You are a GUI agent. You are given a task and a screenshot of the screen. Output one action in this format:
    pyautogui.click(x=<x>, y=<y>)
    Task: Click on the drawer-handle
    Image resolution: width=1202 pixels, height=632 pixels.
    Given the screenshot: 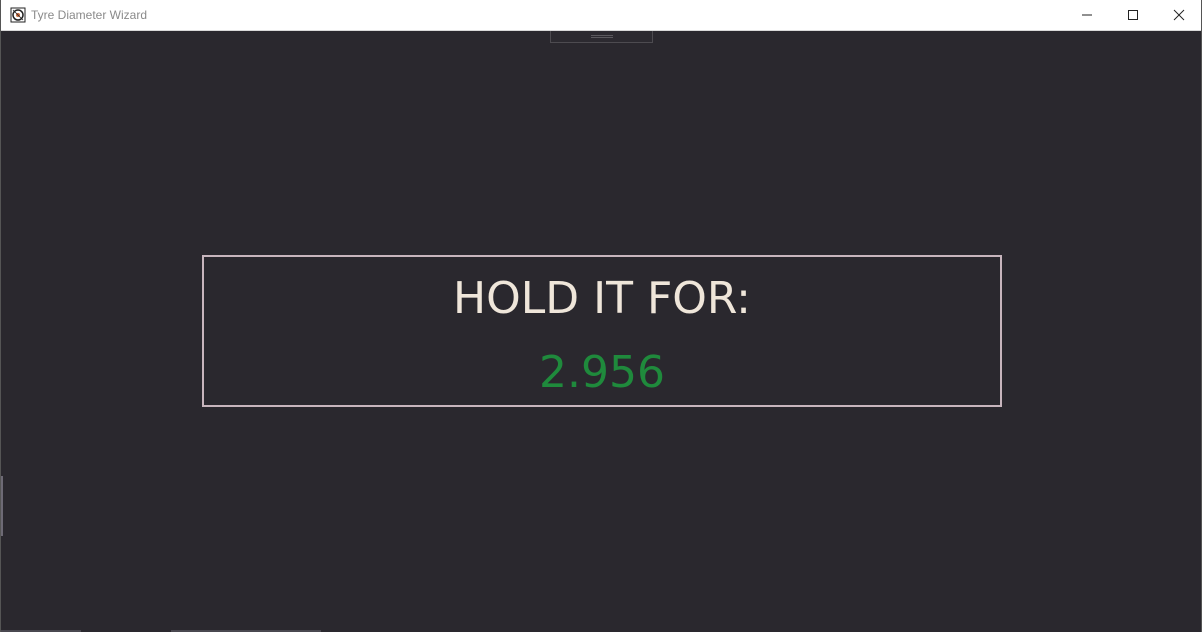 What is the action you would take?
    pyautogui.click(x=601, y=37)
    